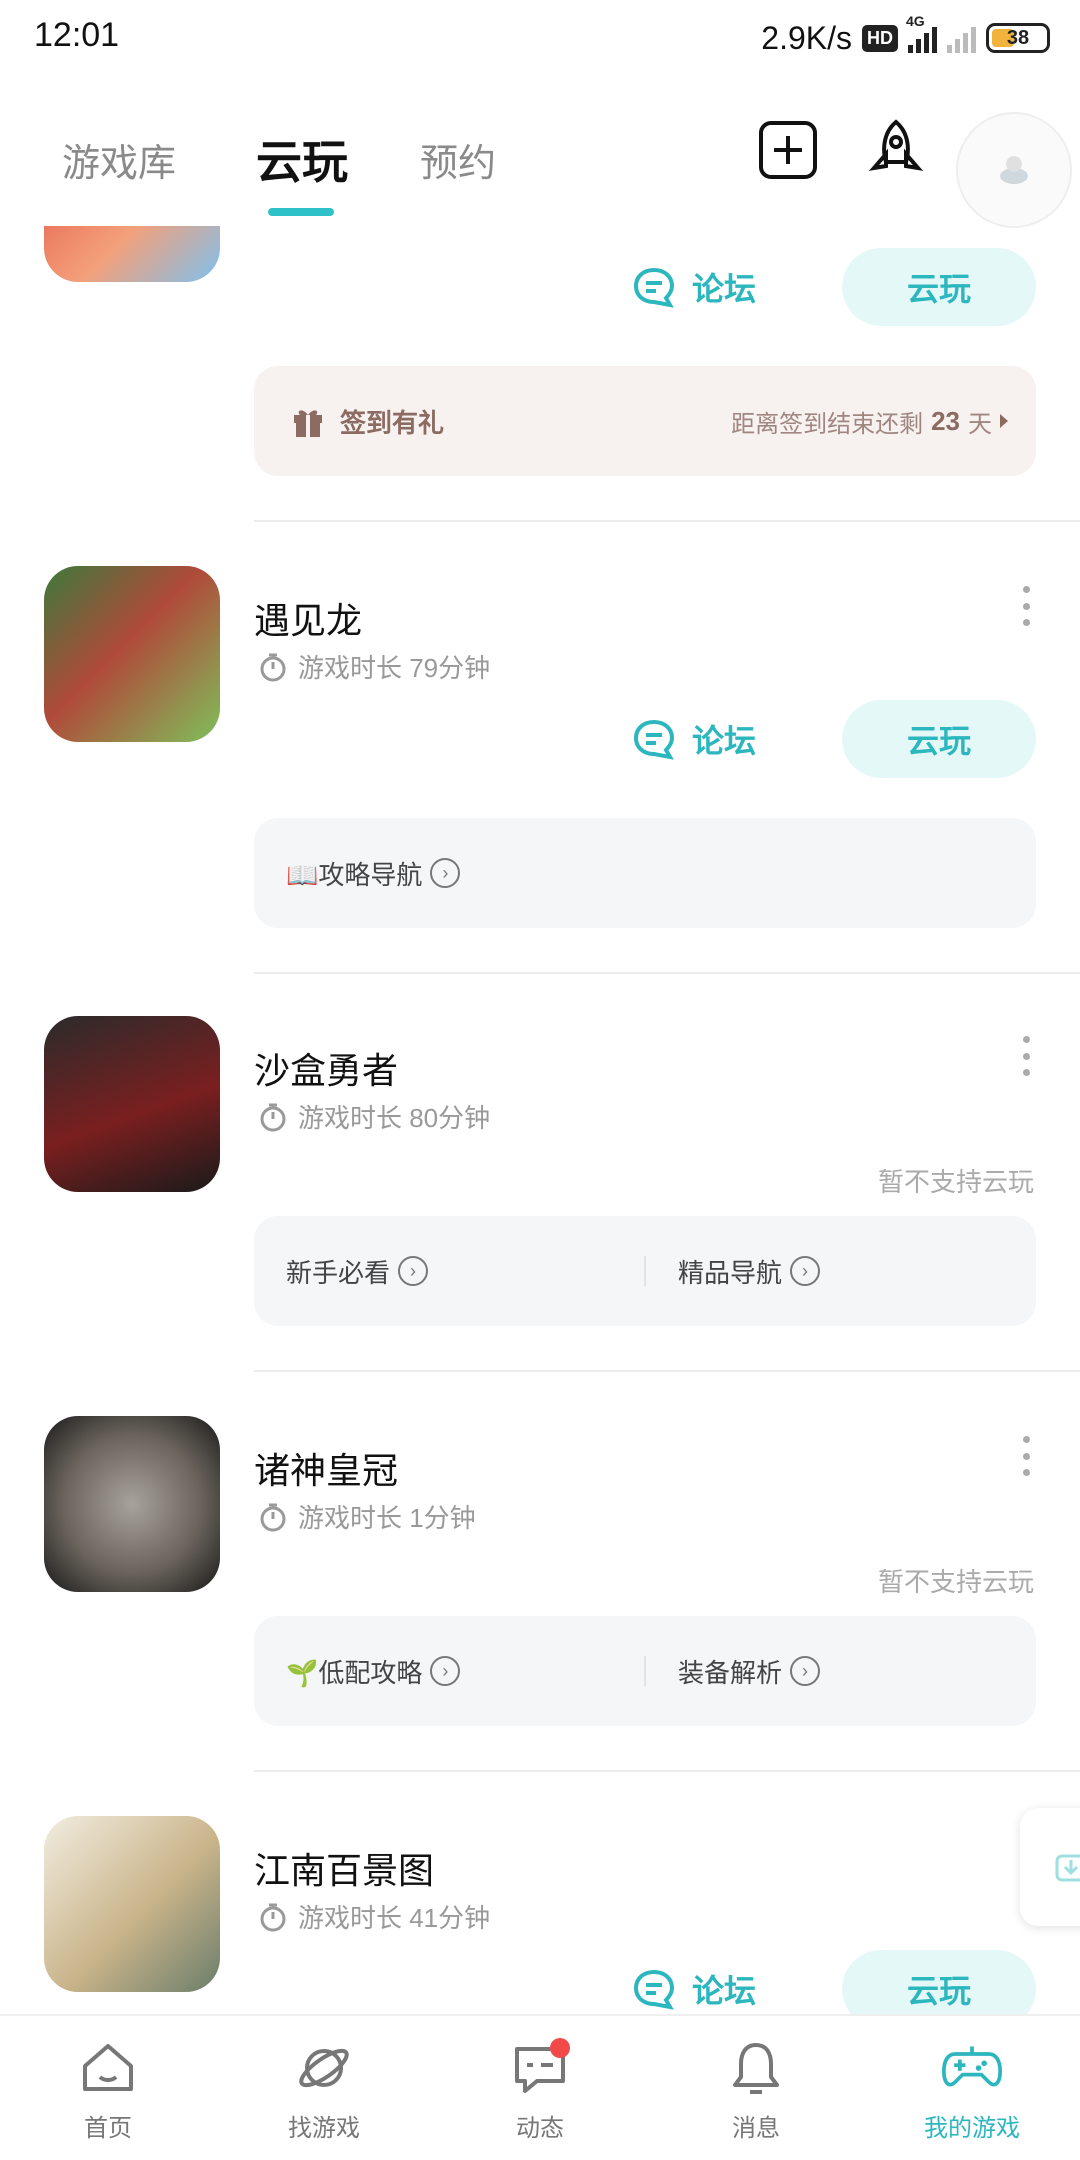  What do you see at coordinates (540, 2068) in the screenshot?
I see `chat-icon` at bounding box center [540, 2068].